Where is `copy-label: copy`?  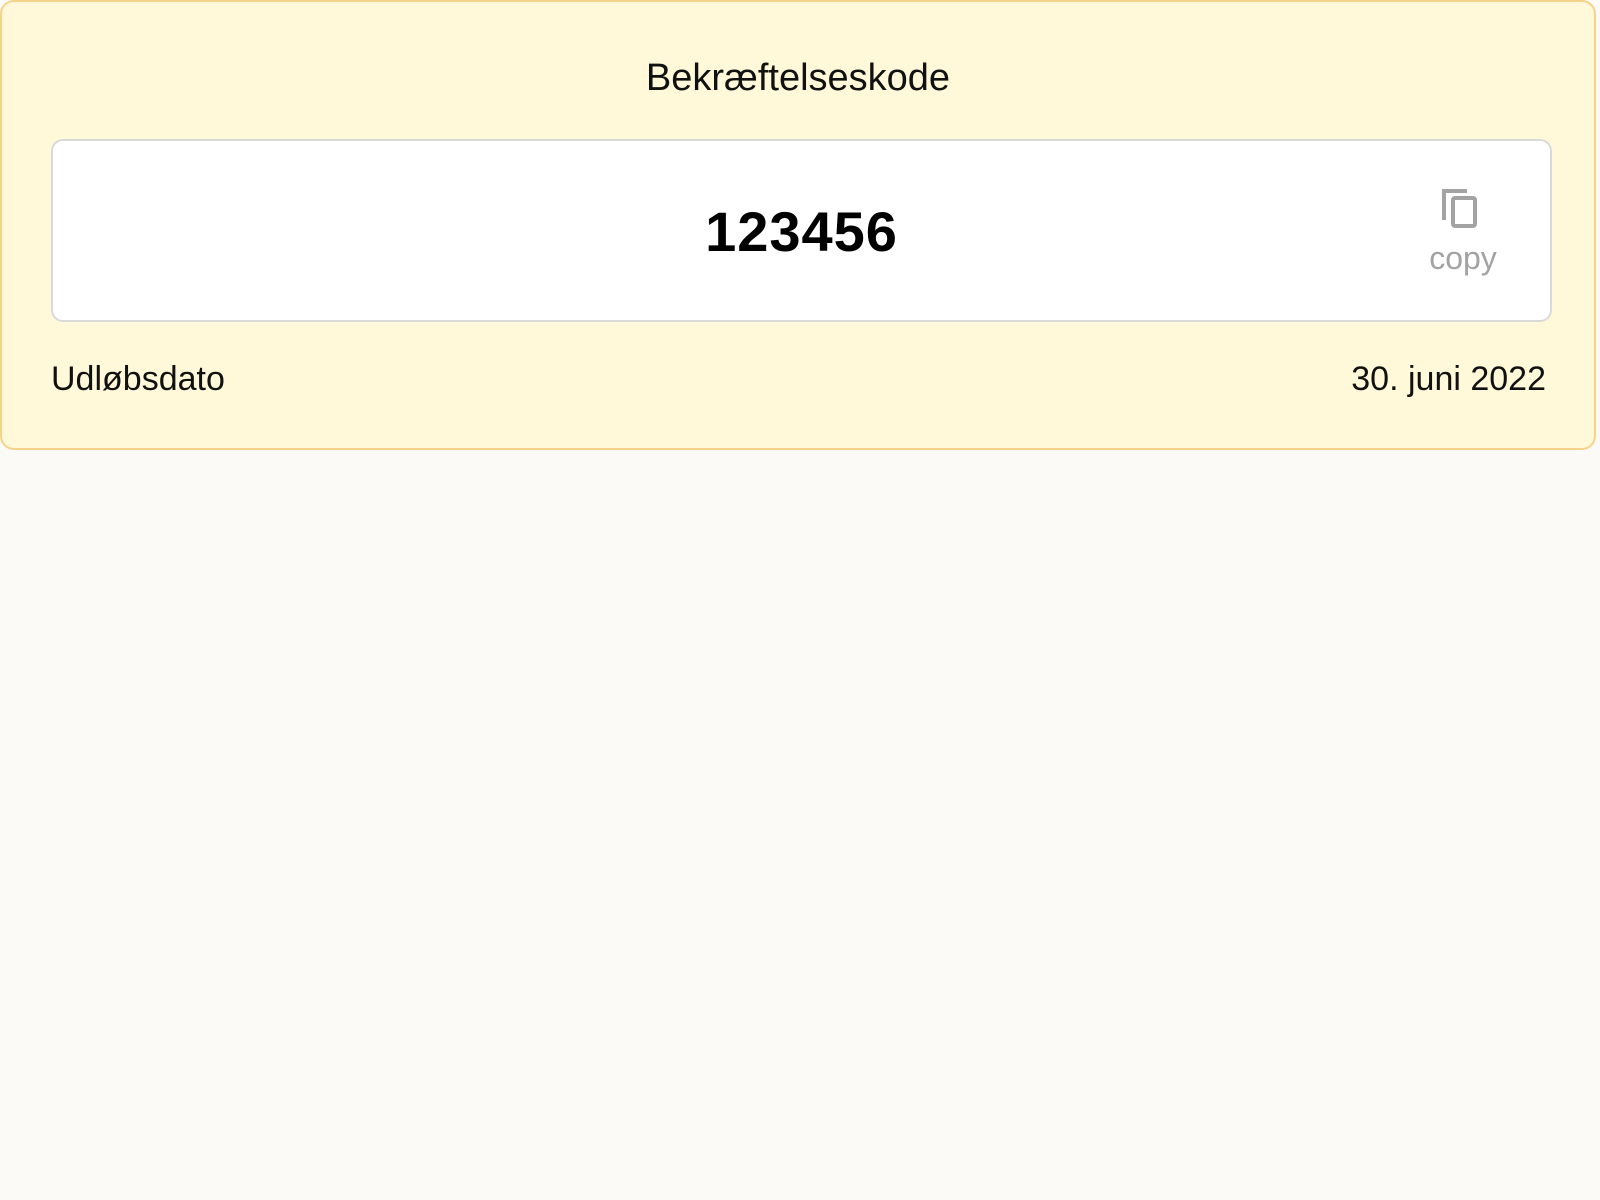
copy-label: copy is located at coordinates (1463, 258).